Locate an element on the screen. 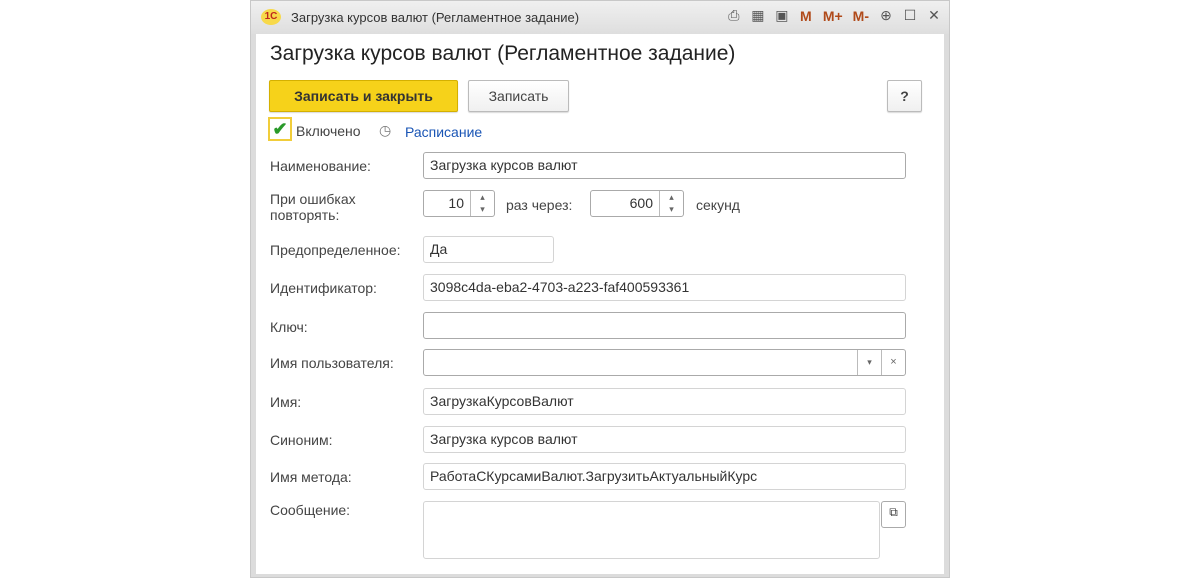 This screenshot has height=578, width=1200. key-input is located at coordinates (664, 325).